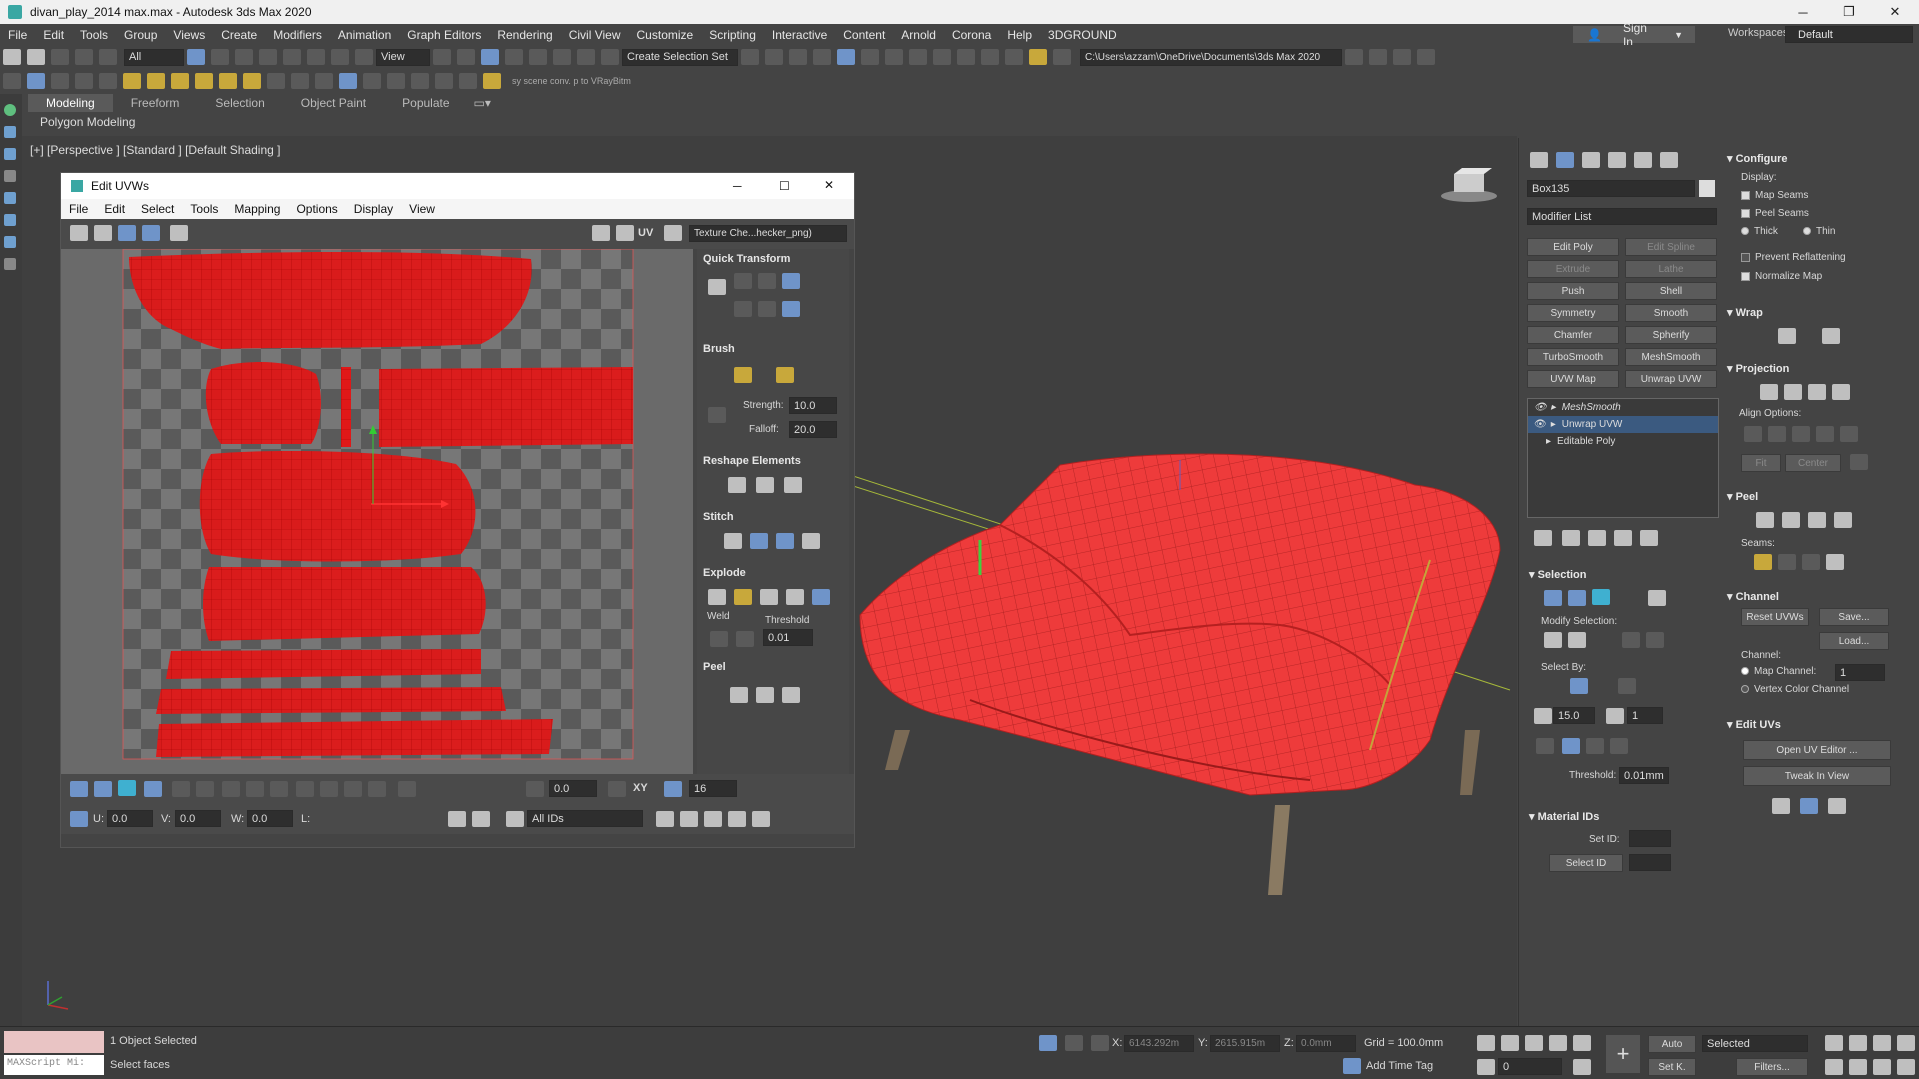  I want to click on show-end-result-icon, so click(1571, 538).